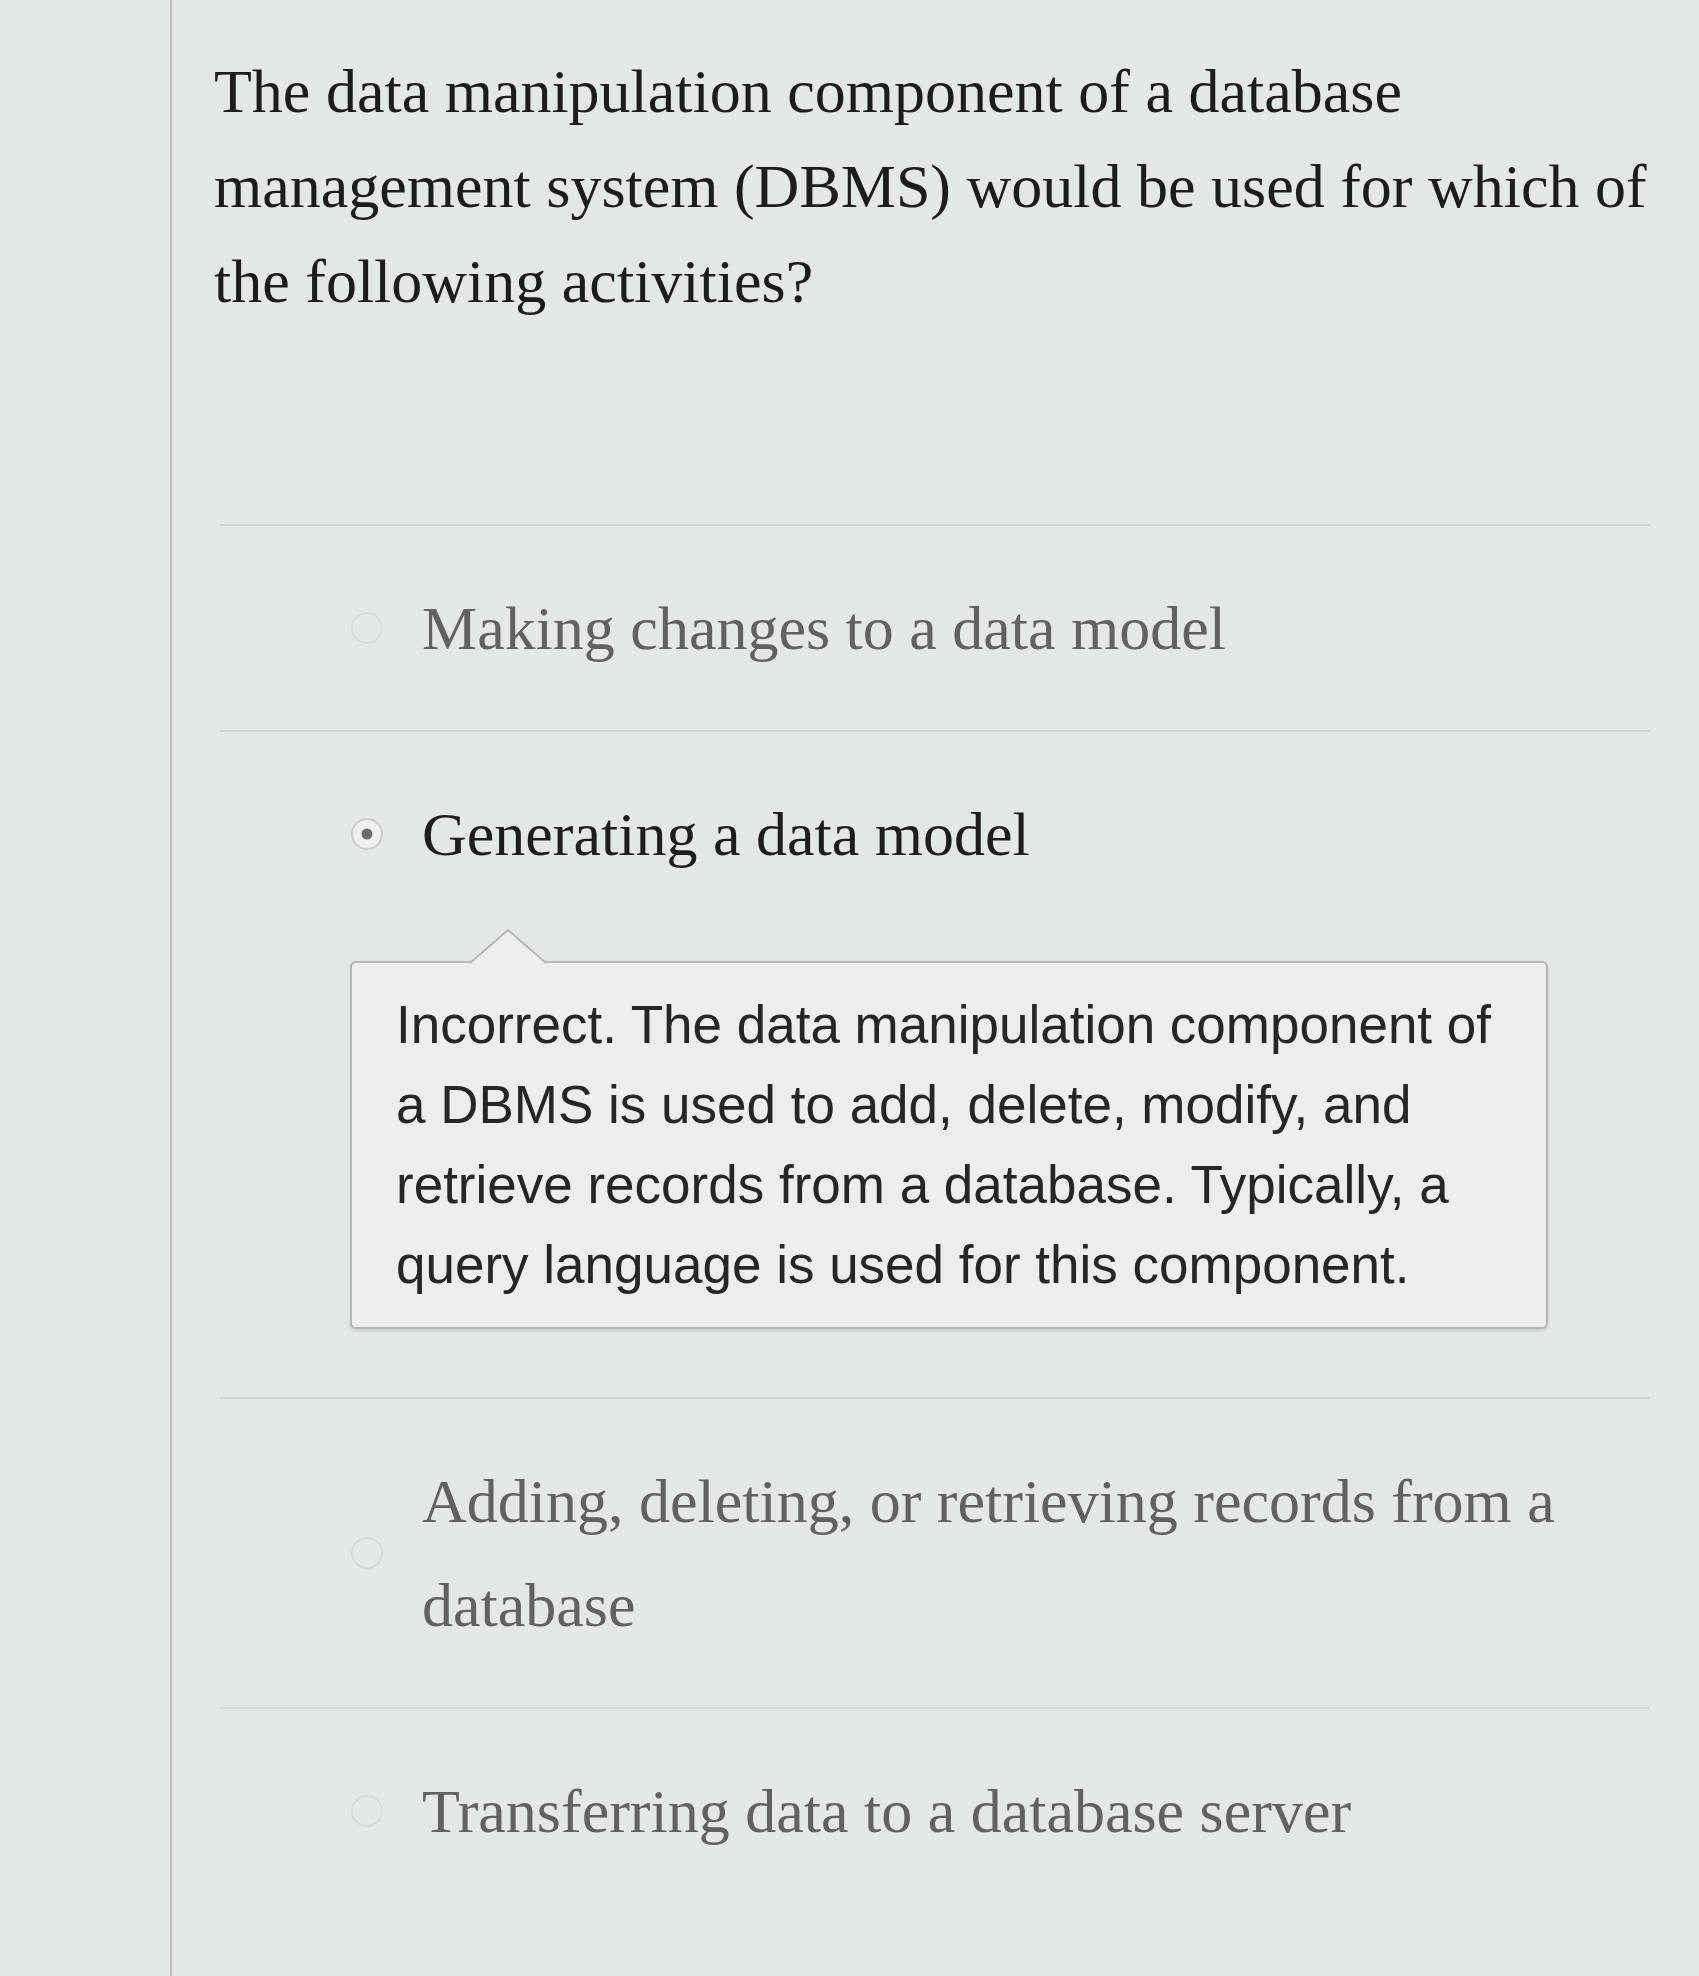 This screenshot has width=1699, height=1976. I want to click on feedback-box: Incorrect. The data manipulation component of a DBMS is used to add, delete, modify, and retrieve records from a database. Typically, a query language is used for this component., so click(949, 1145).